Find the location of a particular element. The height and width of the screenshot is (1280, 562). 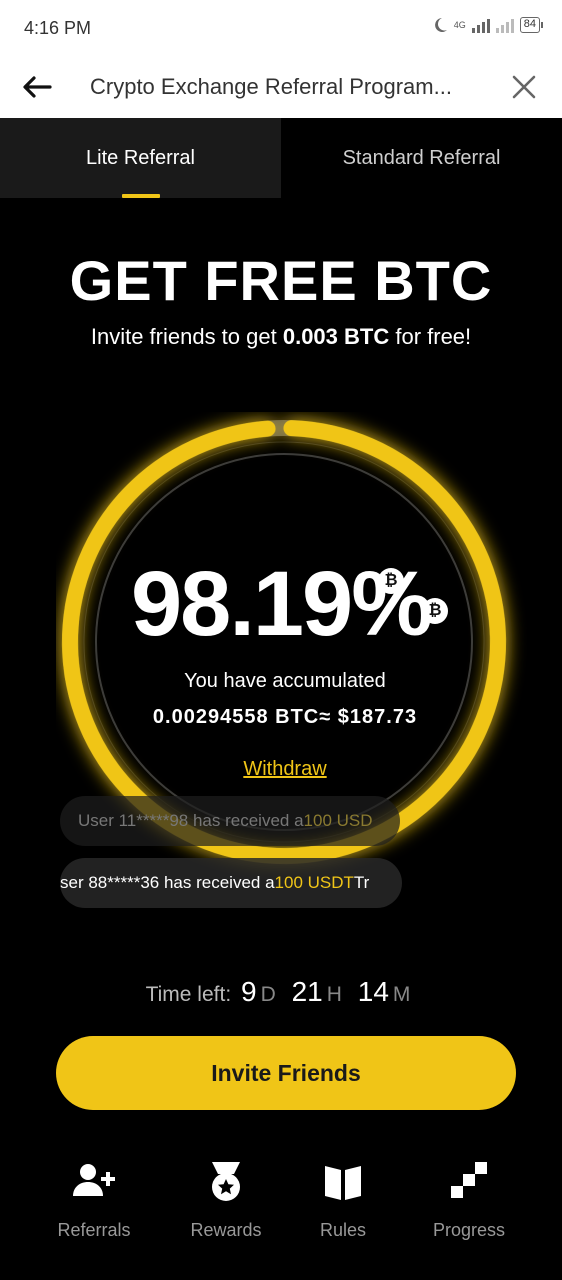

reward-ticker-item: User 11*****98 has received a 100 USD is located at coordinates (230, 821).